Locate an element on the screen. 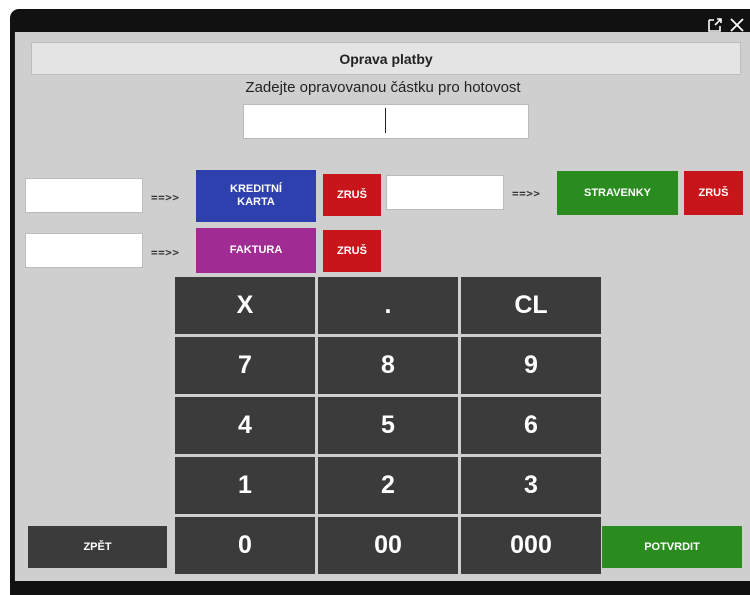 The image size is (750, 595). credit-card-amount-input is located at coordinates (84, 195).